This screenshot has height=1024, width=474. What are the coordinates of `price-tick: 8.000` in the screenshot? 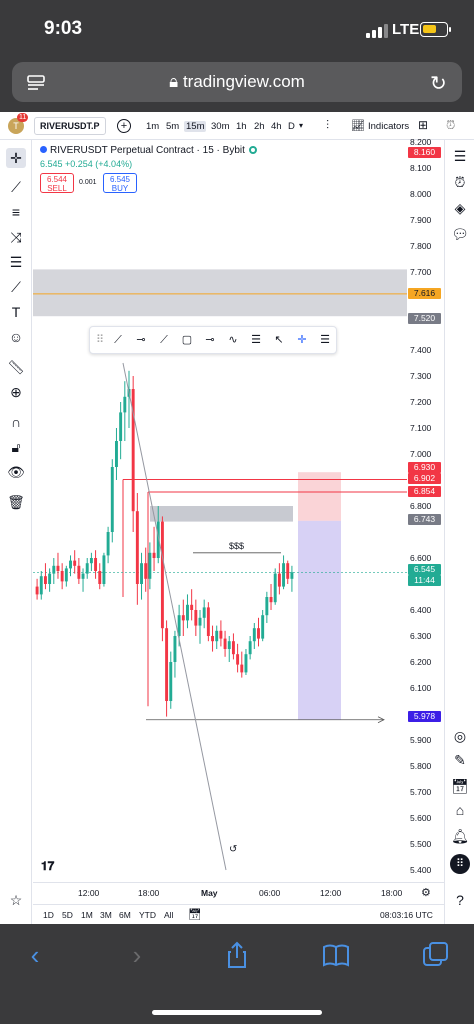 It's located at (421, 194).